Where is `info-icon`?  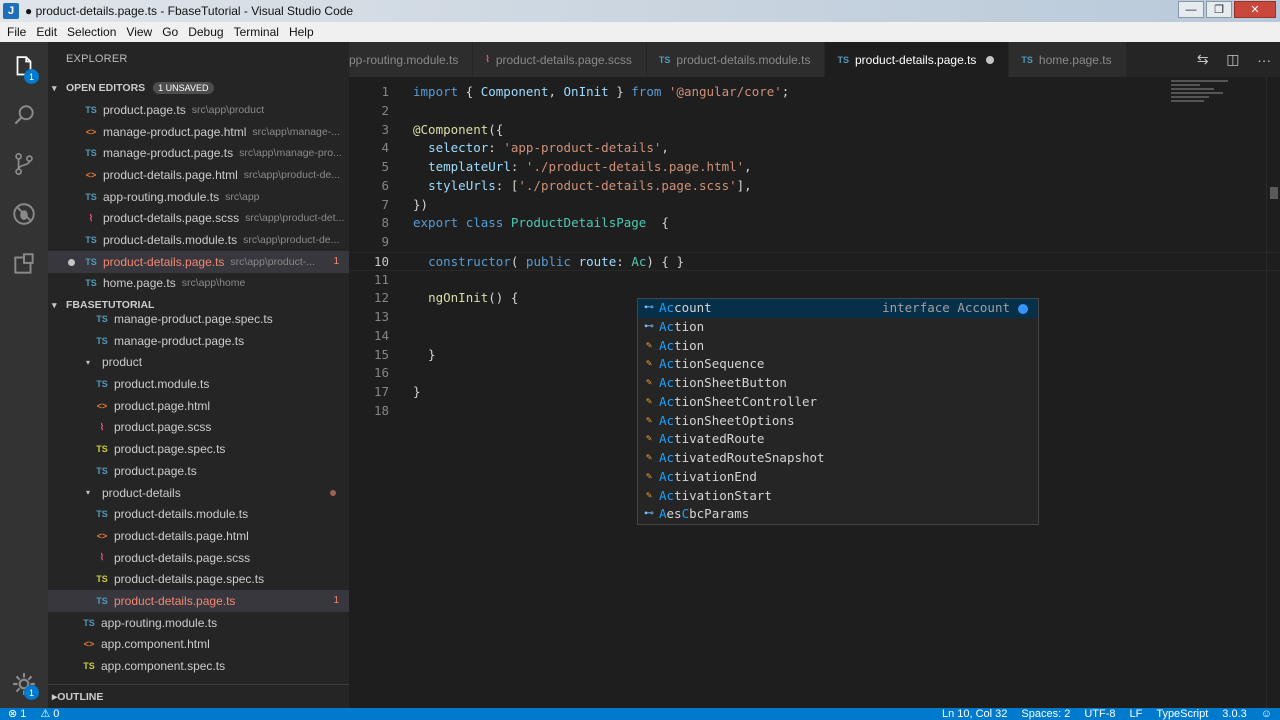 info-icon is located at coordinates (1023, 309).